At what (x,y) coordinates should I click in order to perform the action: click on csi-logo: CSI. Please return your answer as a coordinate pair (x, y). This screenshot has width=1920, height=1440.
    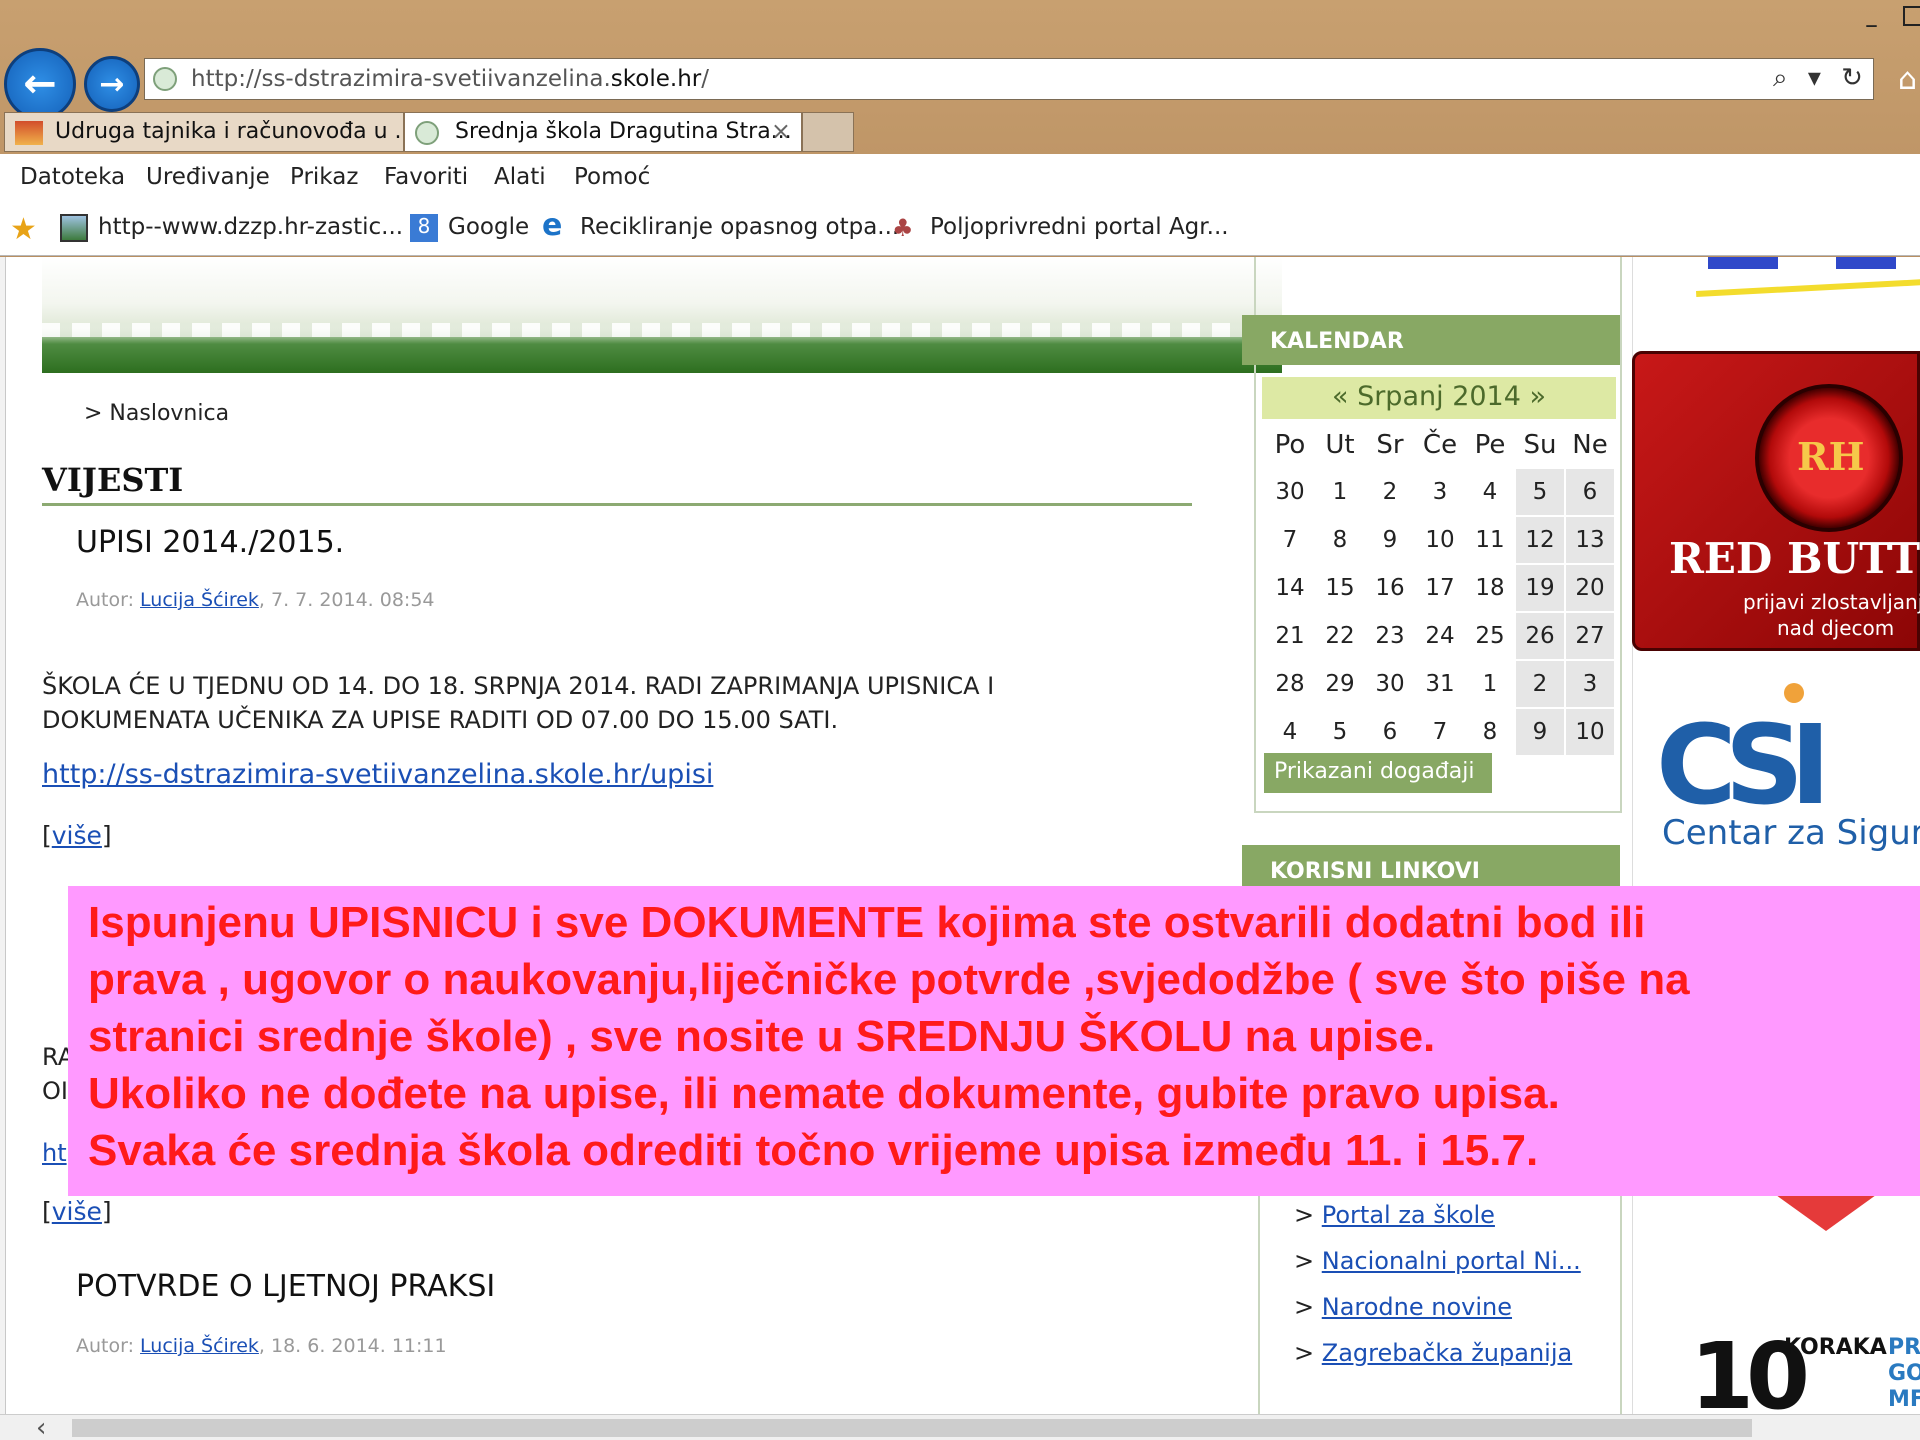
    Looking at the image, I should click on (1743, 753).